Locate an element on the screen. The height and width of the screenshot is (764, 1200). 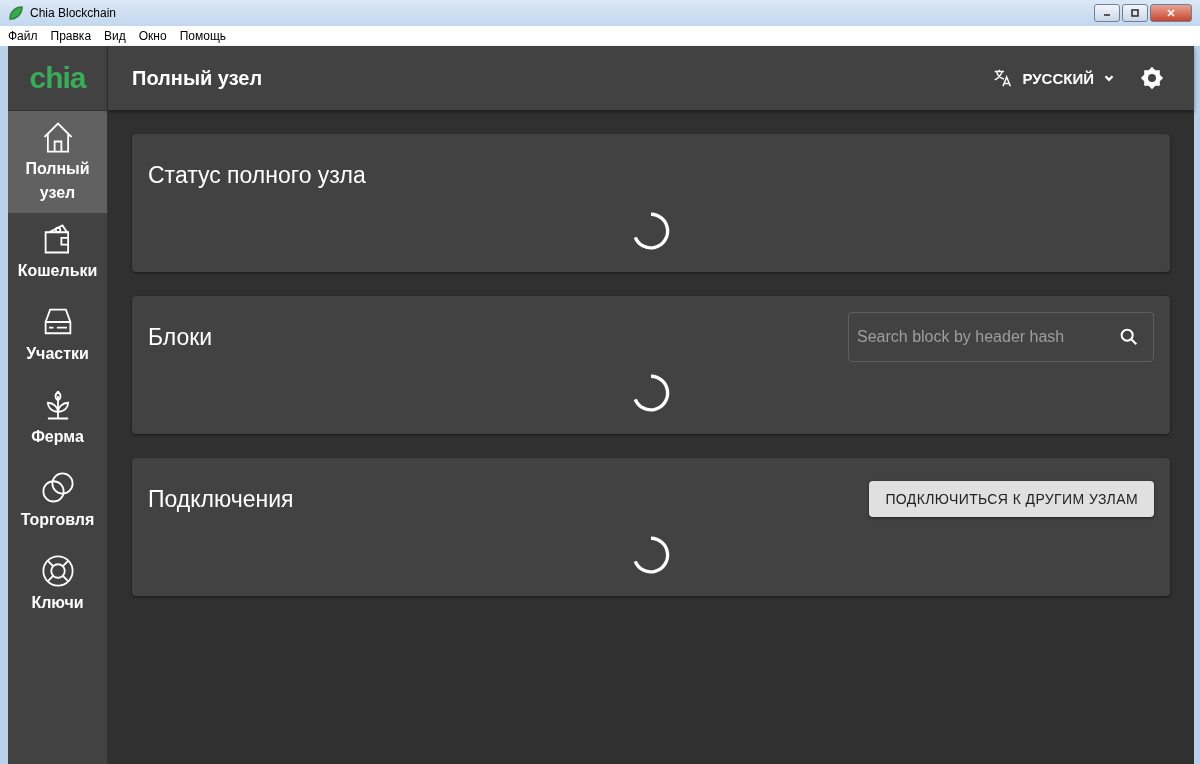
logo: chia is located at coordinates (57, 78).